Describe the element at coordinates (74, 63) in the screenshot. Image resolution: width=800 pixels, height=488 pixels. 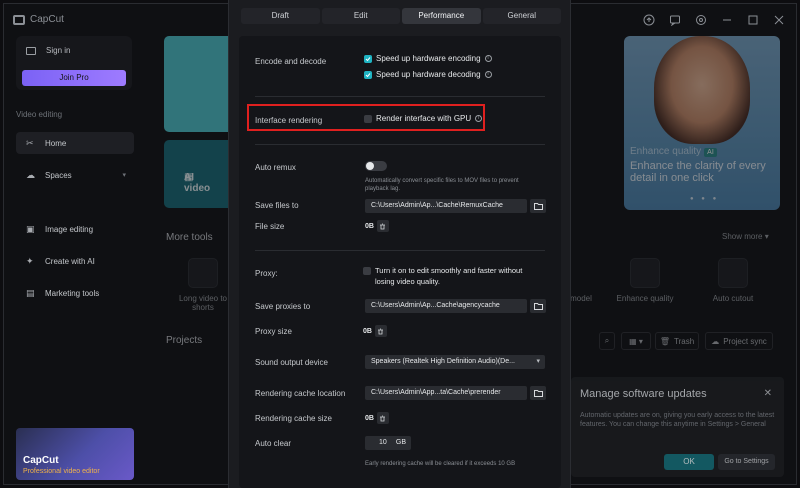
I see `account-card: Sign in Join Pro` at that location.